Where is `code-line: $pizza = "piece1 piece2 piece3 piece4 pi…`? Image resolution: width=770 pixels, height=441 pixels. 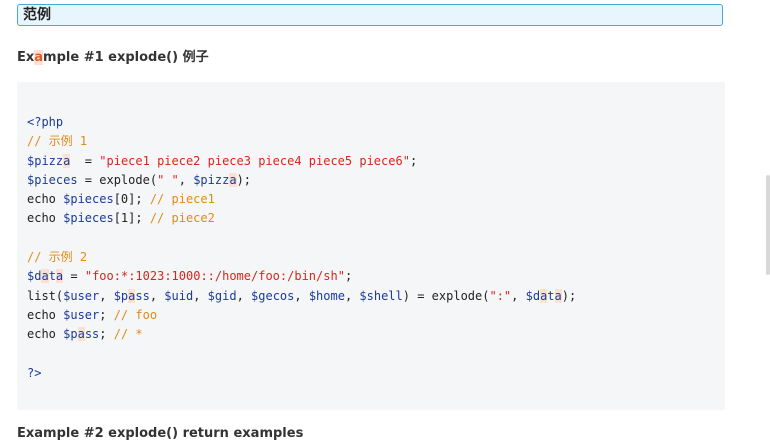 code-line: $pizza = "piece1 piece2 piece3 piece4 pi… is located at coordinates (376, 161).